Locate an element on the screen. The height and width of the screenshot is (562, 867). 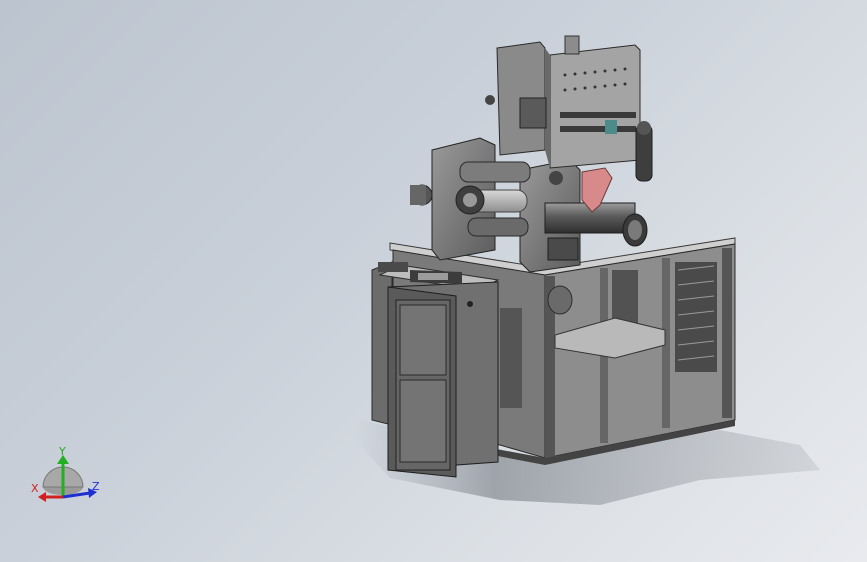
x-axis-label: X is located at coordinates (35, 488).